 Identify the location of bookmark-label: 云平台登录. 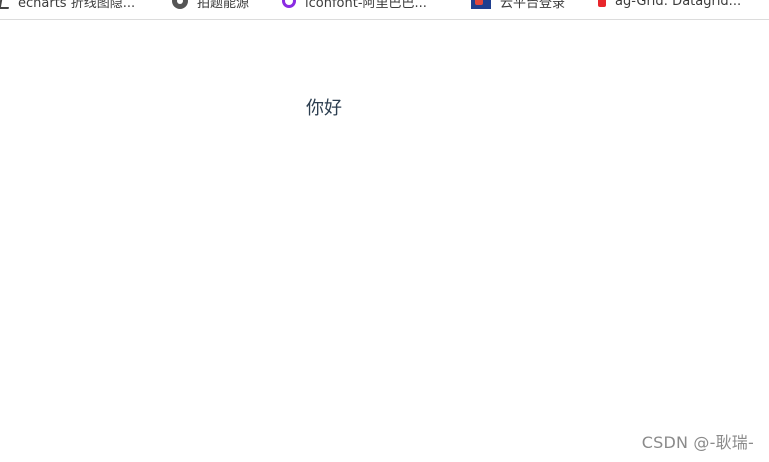
(533, 5).